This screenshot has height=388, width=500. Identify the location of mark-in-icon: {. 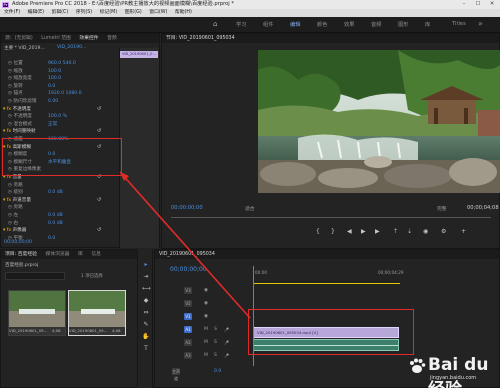
(318, 231).